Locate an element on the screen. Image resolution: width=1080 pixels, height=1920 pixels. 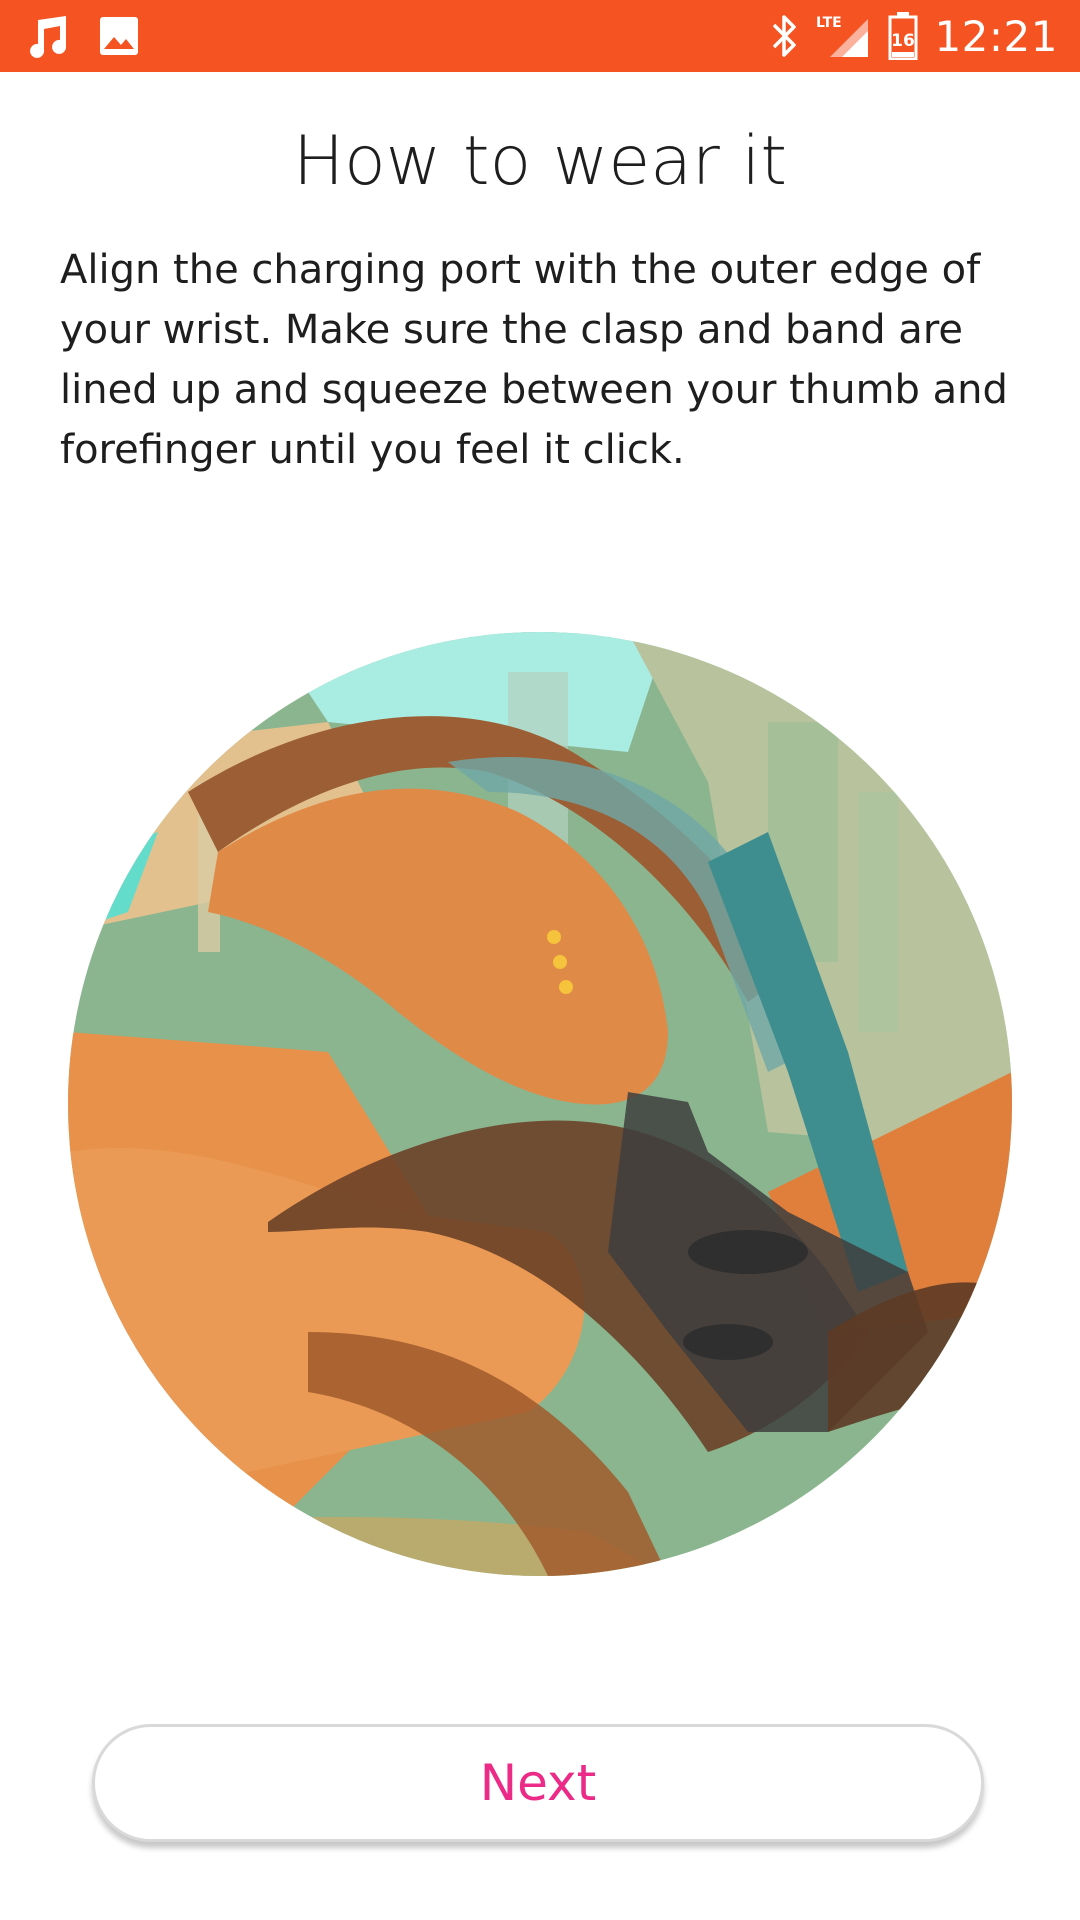
page-title: How to wear it is located at coordinates (540, 161).